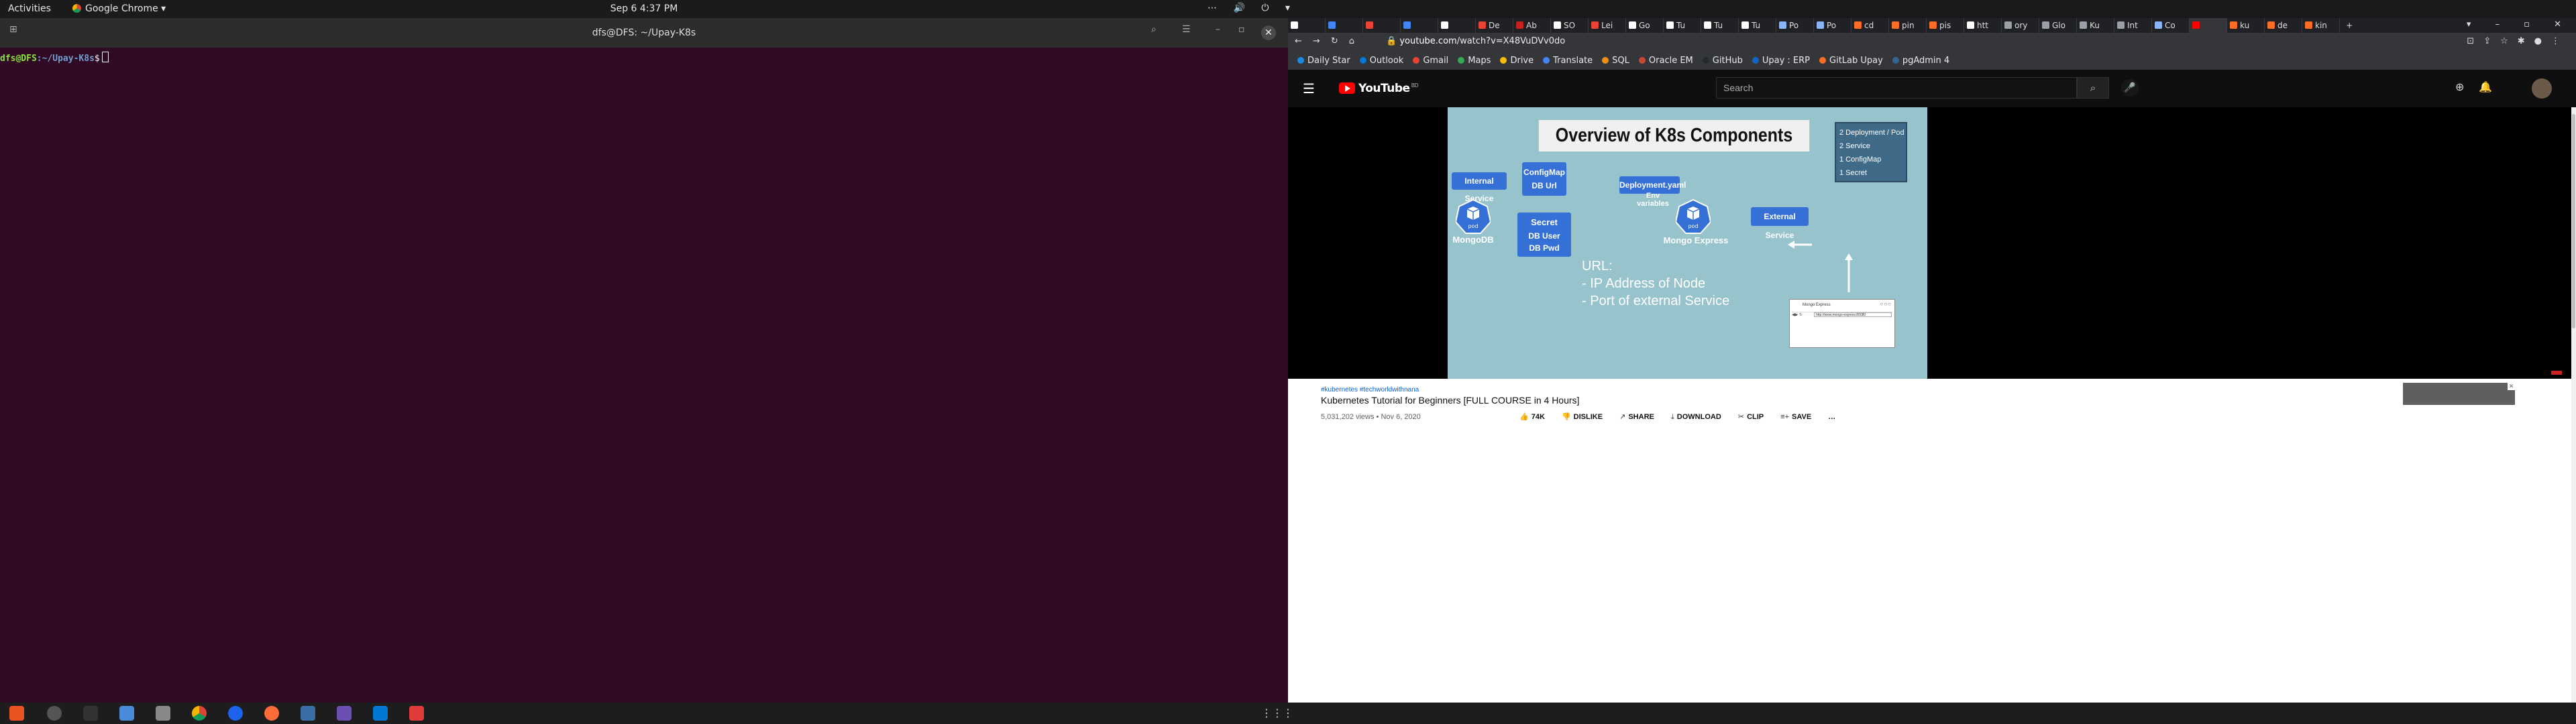  Describe the element at coordinates (1645, 25) in the screenshot. I see `browser-tab: Go` at that location.